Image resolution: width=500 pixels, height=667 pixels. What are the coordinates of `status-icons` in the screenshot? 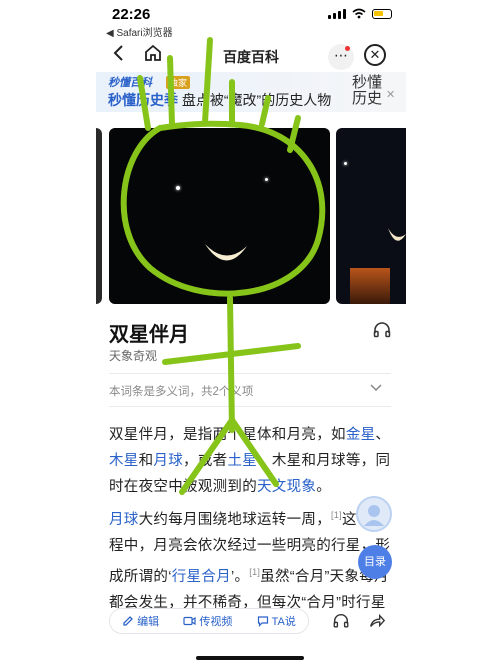 It's located at (360, 13).